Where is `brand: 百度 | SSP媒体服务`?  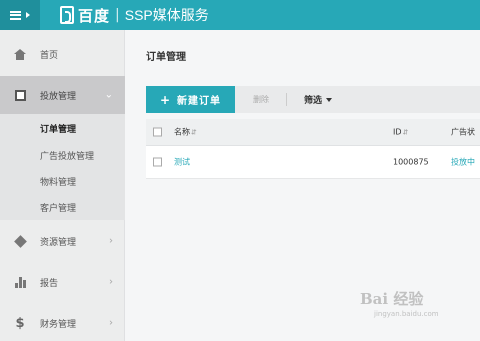
brand: 百度 | SSP媒体服务 is located at coordinates (134, 15).